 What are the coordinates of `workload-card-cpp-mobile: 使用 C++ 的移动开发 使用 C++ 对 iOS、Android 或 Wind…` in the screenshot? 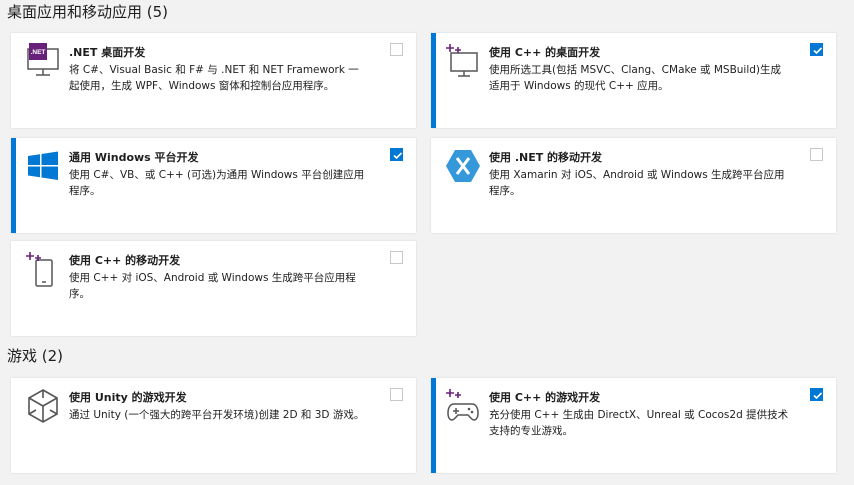 It's located at (213, 288).